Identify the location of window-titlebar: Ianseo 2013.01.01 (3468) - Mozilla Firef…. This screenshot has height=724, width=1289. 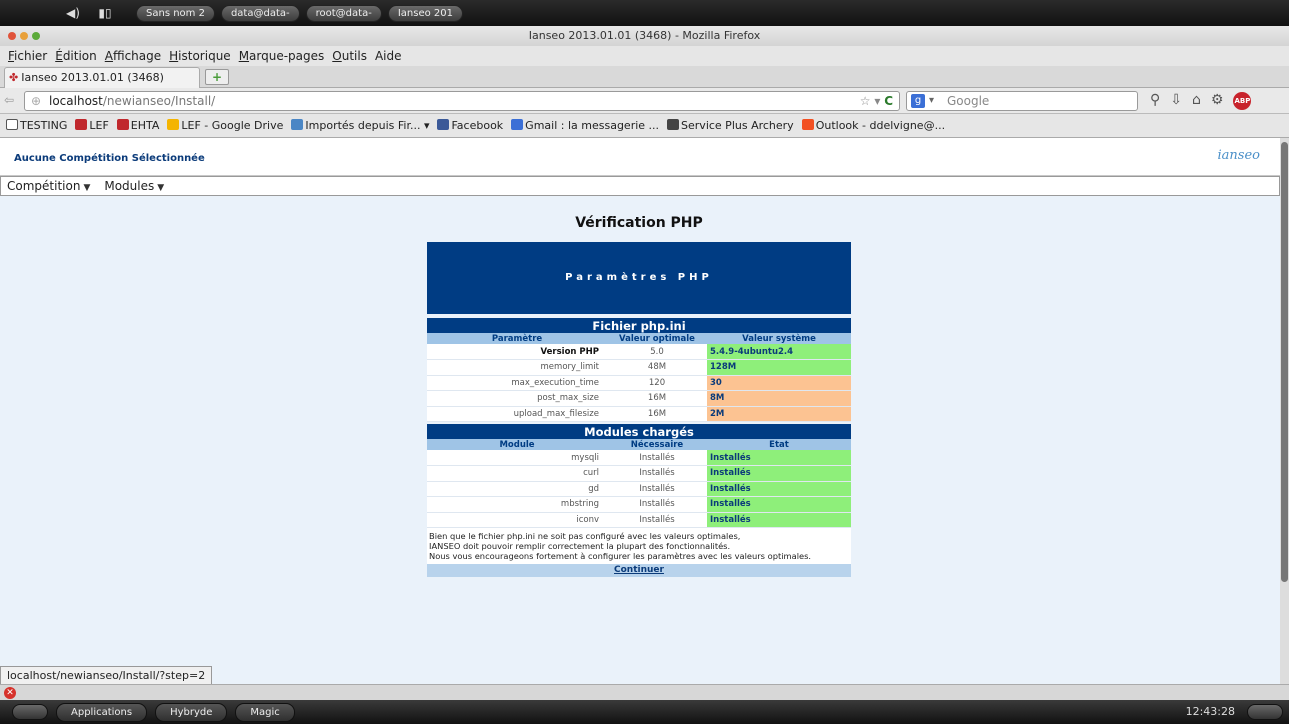
(644, 36).